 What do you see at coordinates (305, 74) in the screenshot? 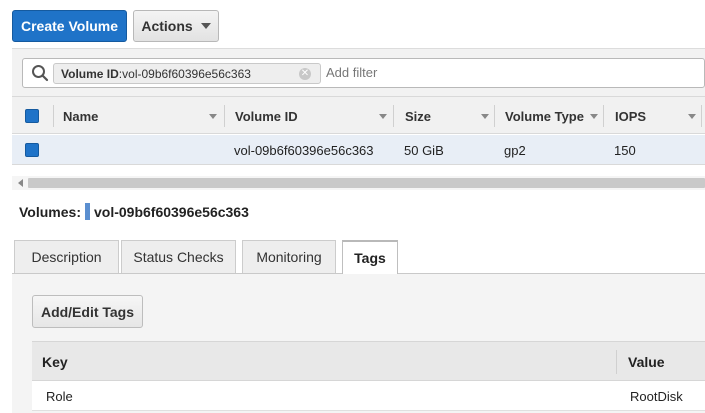
I see `close-icon: ✕` at bounding box center [305, 74].